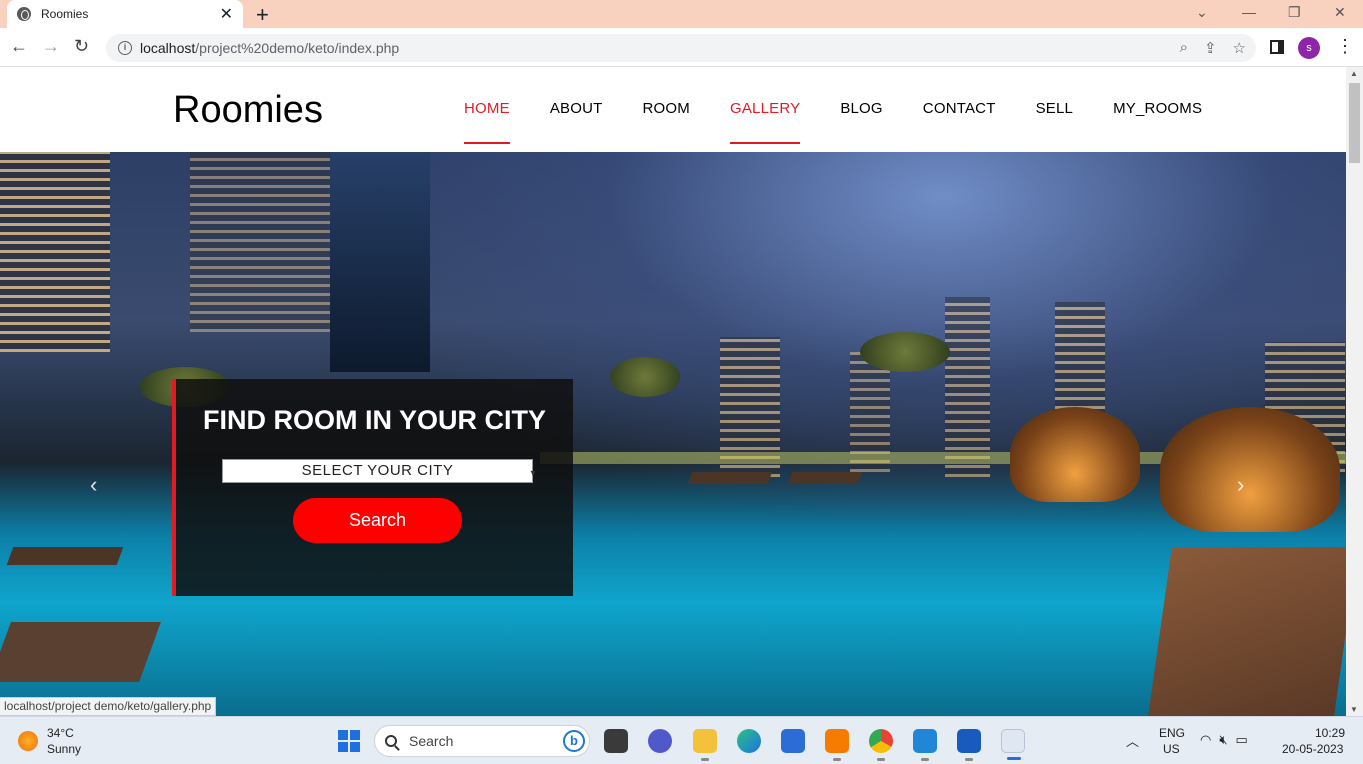 This screenshot has height=764, width=1363. What do you see at coordinates (1340, 12) in the screenshot?
I see `window-close-icon: ✕` at bounding box center [1340, 12].